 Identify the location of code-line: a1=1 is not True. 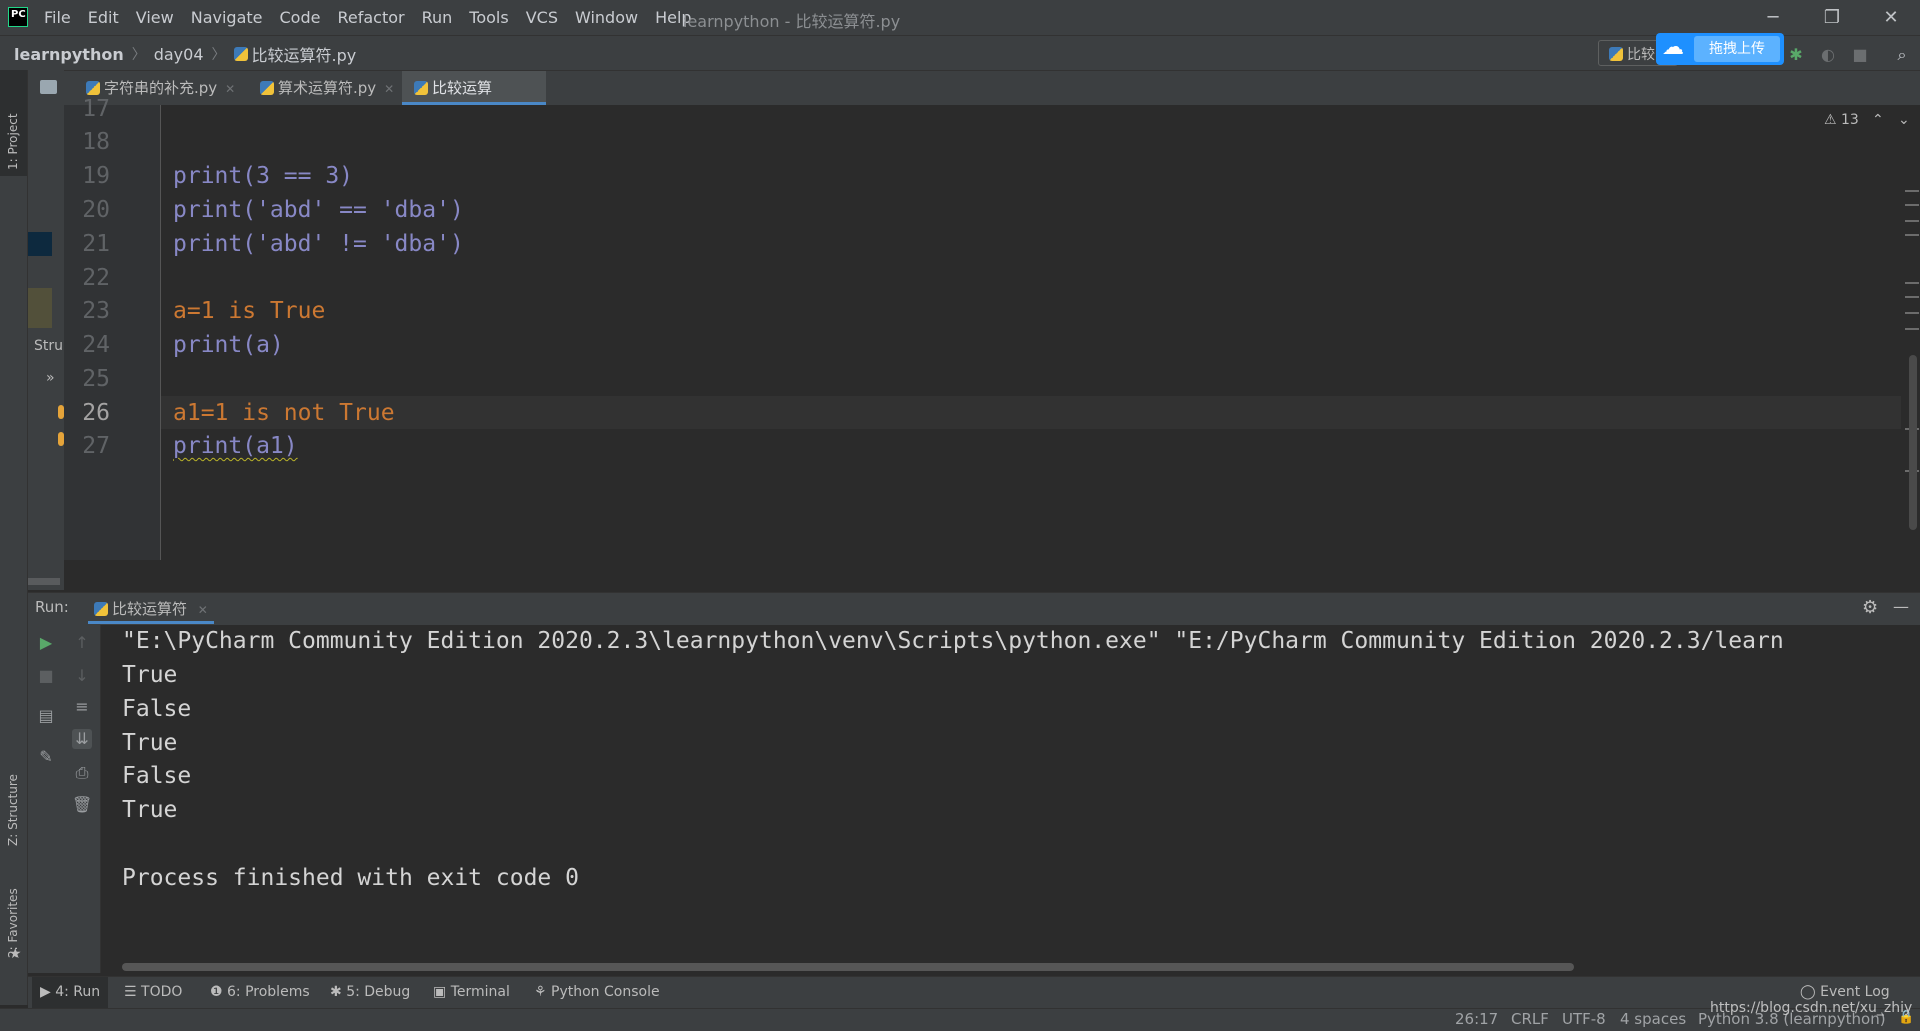
(284, 413).